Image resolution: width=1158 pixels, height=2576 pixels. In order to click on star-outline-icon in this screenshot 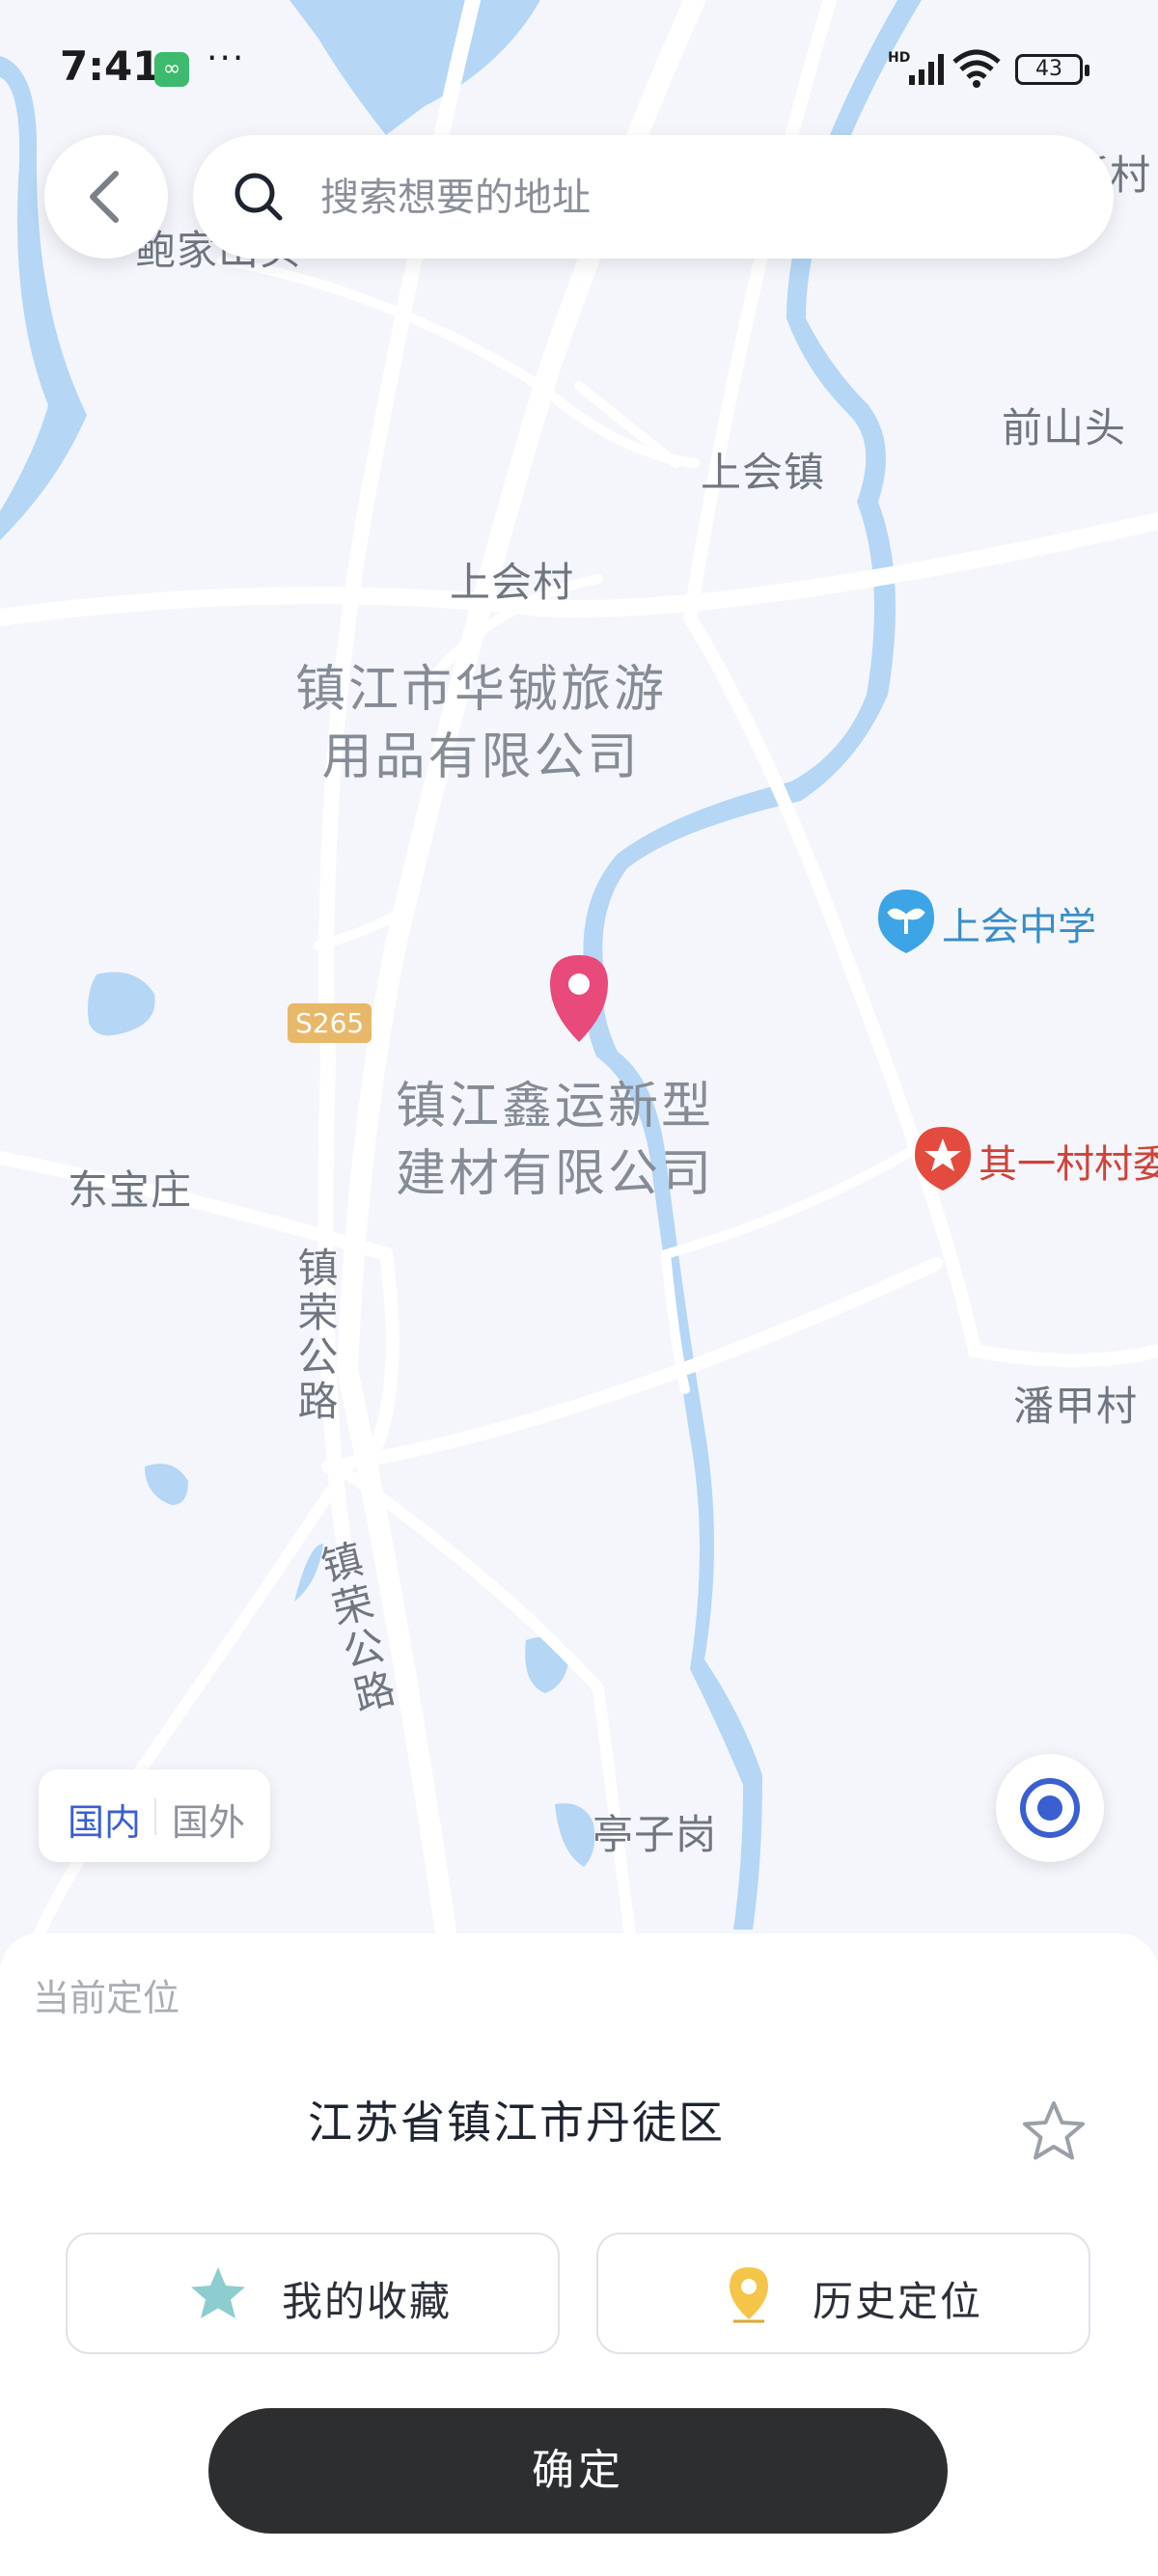, I will do `click(1054, 2132)`.